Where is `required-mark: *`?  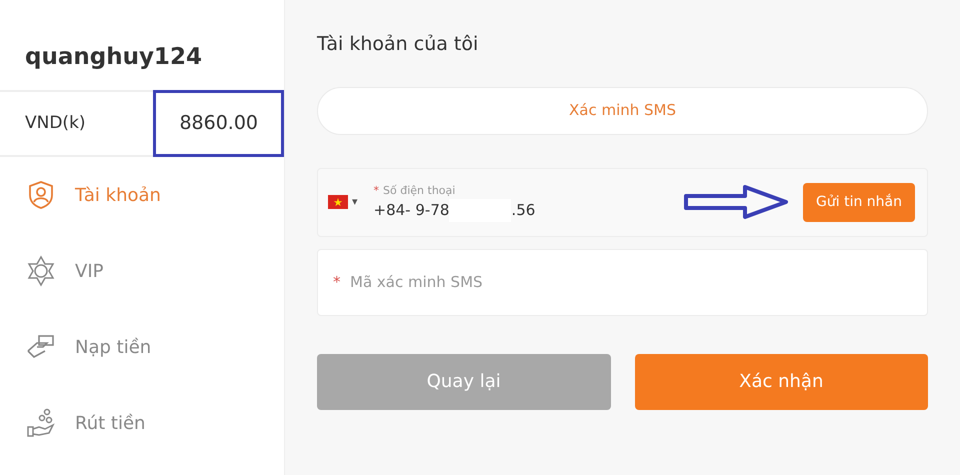 required-mark: * is located at coordinates (336, 282).